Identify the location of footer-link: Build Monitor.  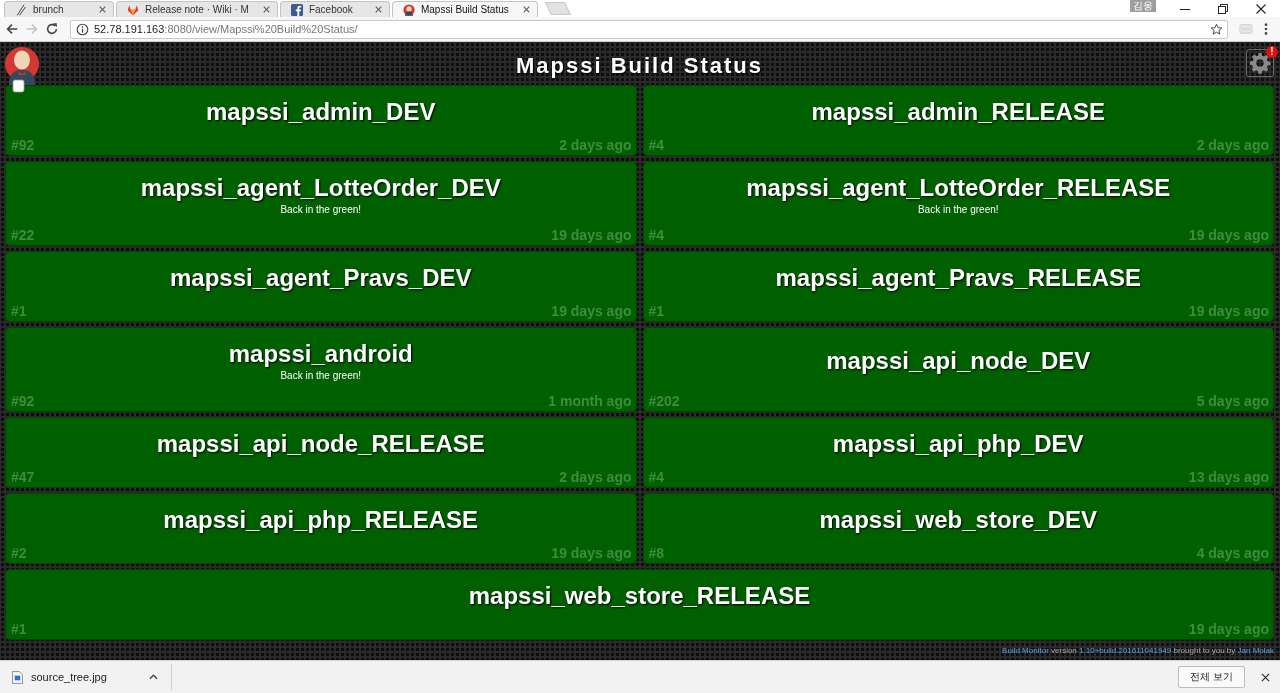
(1025, 650).